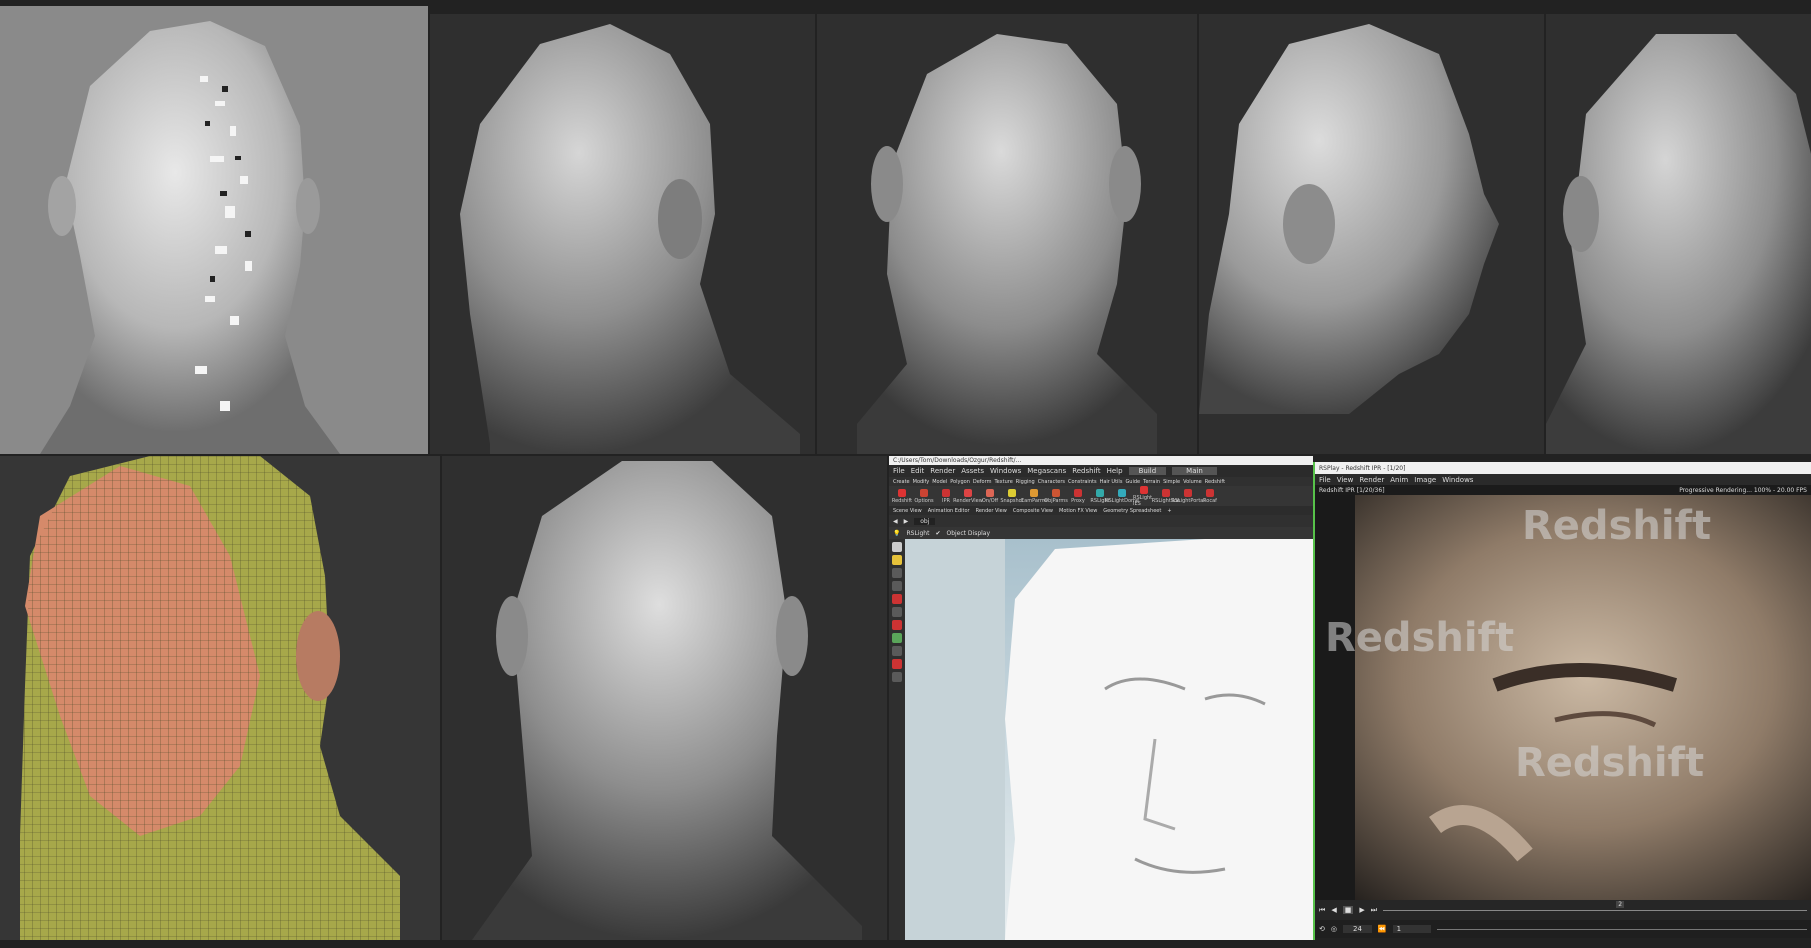 This screenshot has height=948, width=1811. Describe the element at coordinates (897, 547) in the screenshot. I see `select-tool-icon` at that location.